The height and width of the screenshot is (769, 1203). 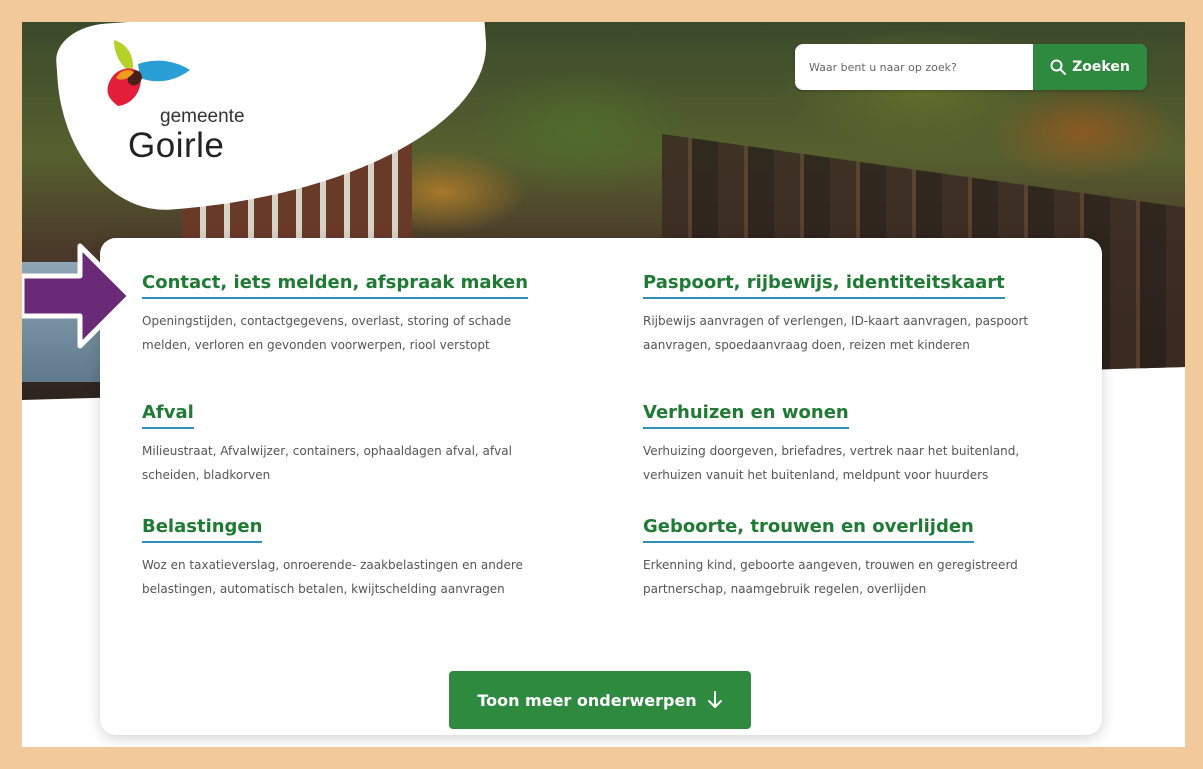 What do you see at coordinates (176, 145) in the screenshot?
I see `logo-goirle-text: Goirle` at bounding box center [176, 145].